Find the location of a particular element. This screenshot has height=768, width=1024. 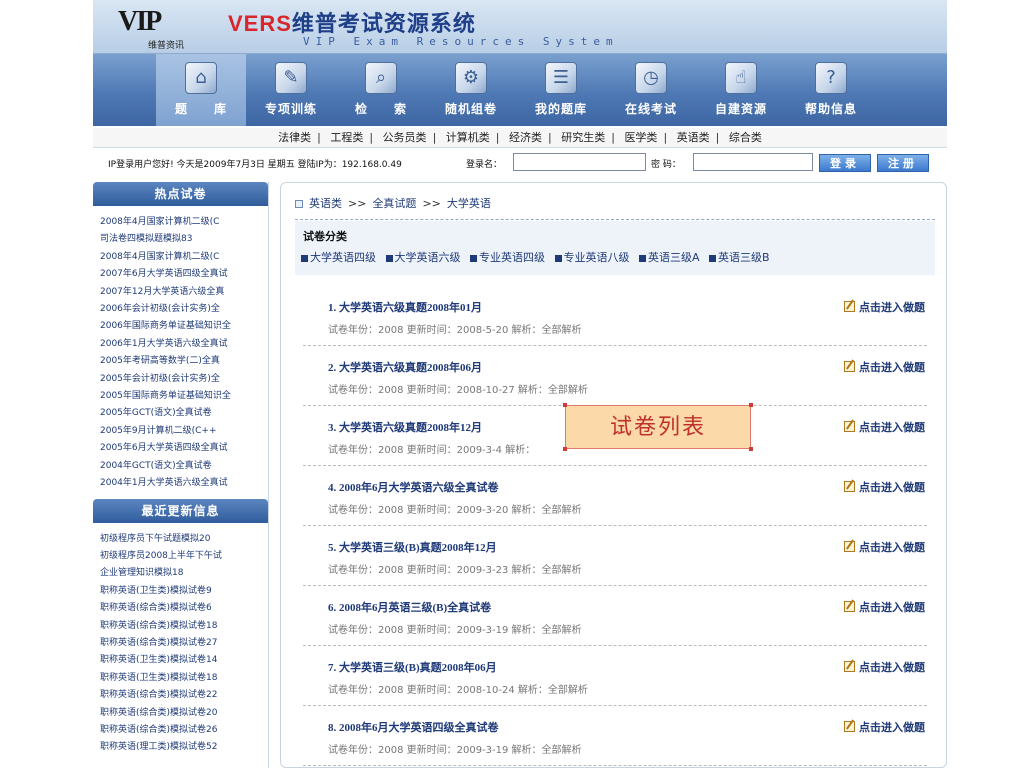

paper-title: 6. 2008年6月英语三级(B)全真试卷 is located at coordinates (409, 607).